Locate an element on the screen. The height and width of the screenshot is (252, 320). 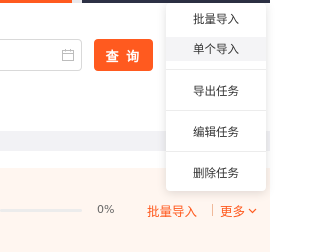
calendar-icon is located at coordinates (68, 55).